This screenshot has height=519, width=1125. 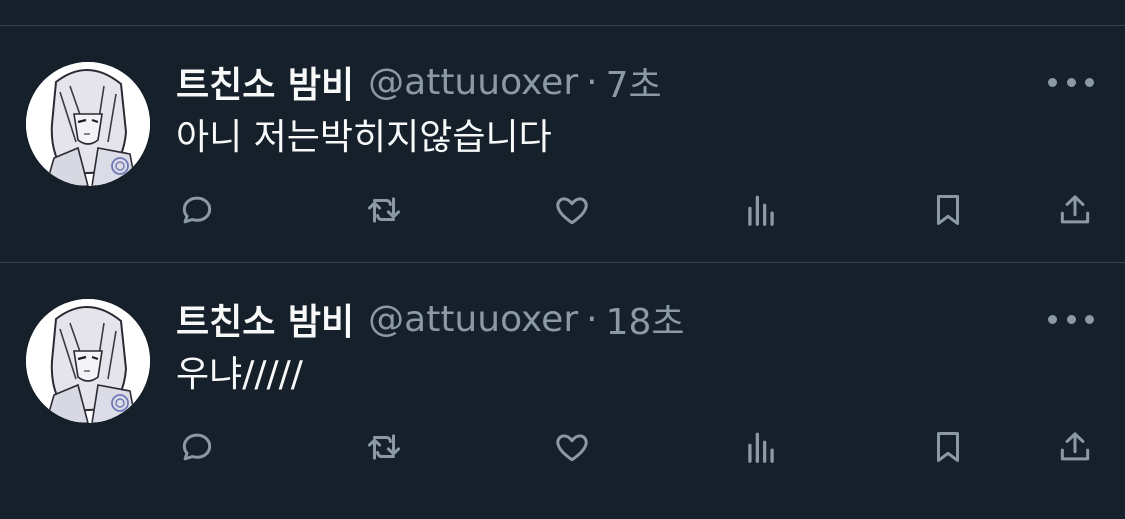 What do you see at coordinates (634, 82) in the screenshot?
I see `timestamp: 7초` at bounding box center [634, 82].